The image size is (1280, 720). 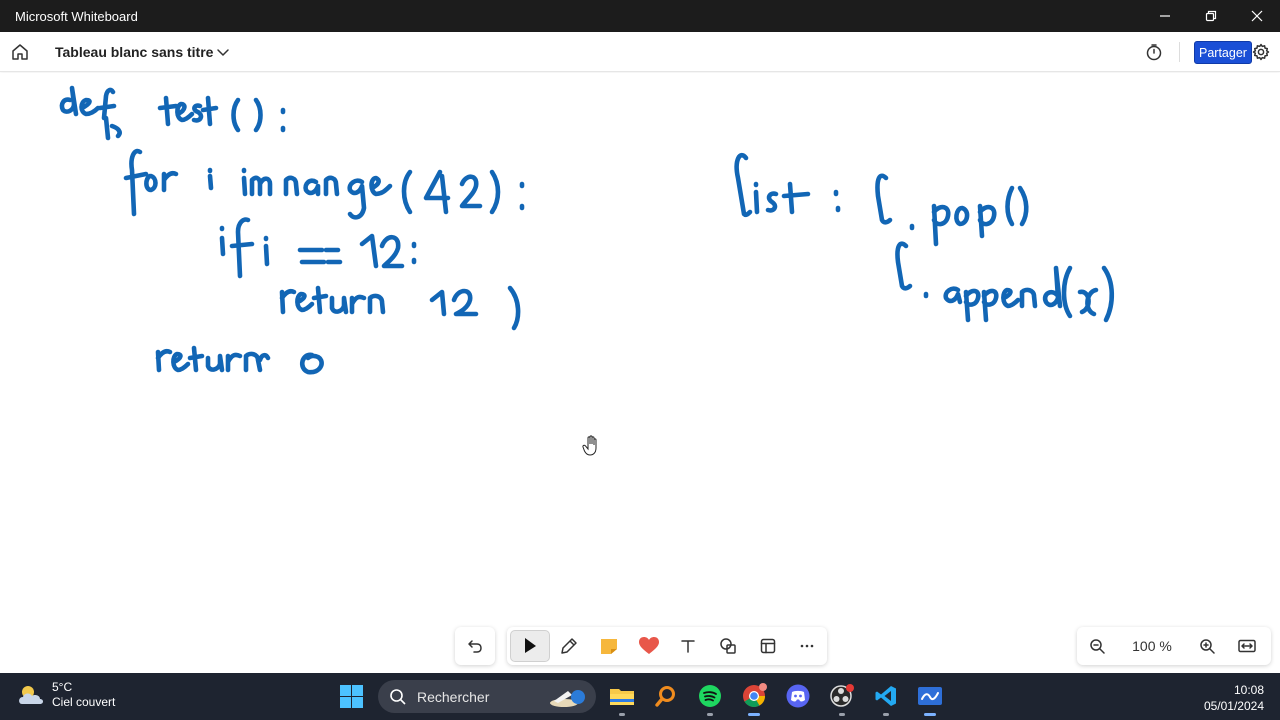 I want to click on taskbar-obs, so click(x=842, y=698).